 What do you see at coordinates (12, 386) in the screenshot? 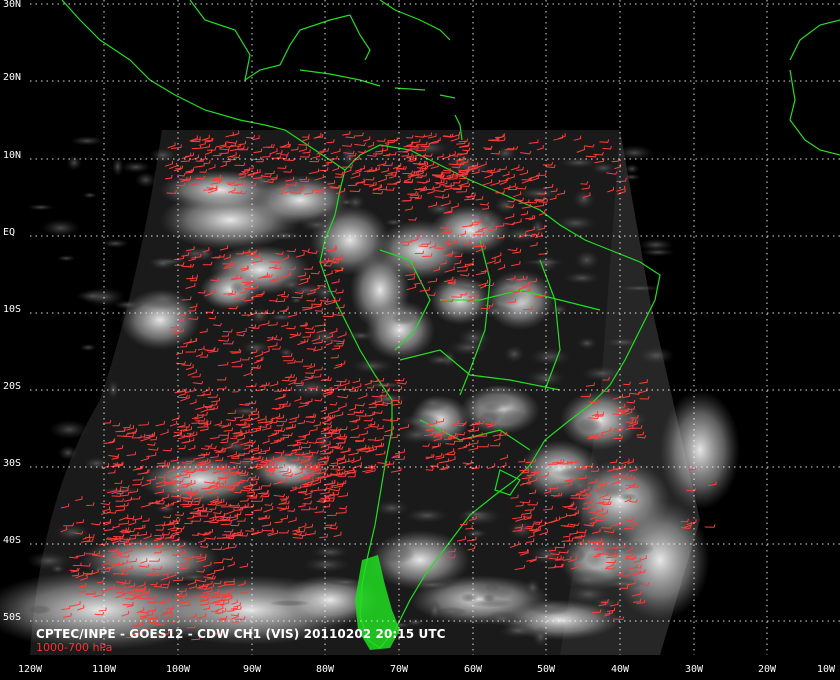
I see `lat-label-20s: 20S` at bounding box center [12, 386].